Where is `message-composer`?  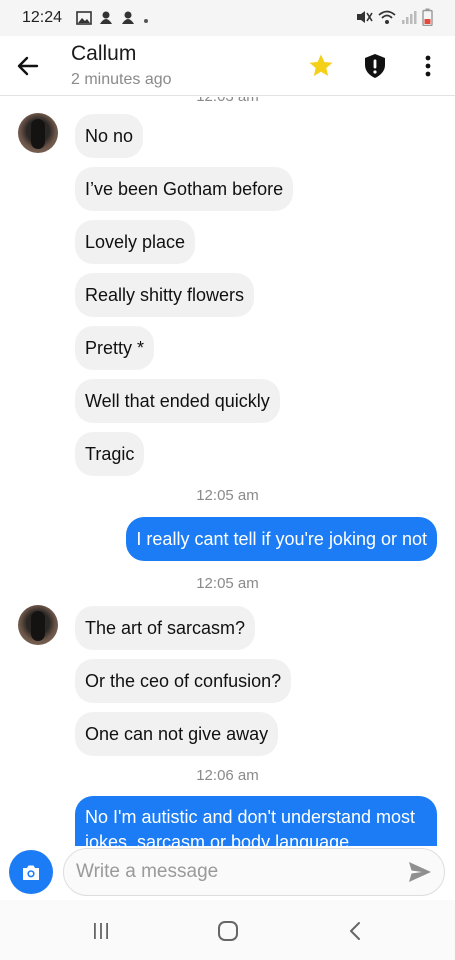
message-composer is located at coordinates (227, 872).